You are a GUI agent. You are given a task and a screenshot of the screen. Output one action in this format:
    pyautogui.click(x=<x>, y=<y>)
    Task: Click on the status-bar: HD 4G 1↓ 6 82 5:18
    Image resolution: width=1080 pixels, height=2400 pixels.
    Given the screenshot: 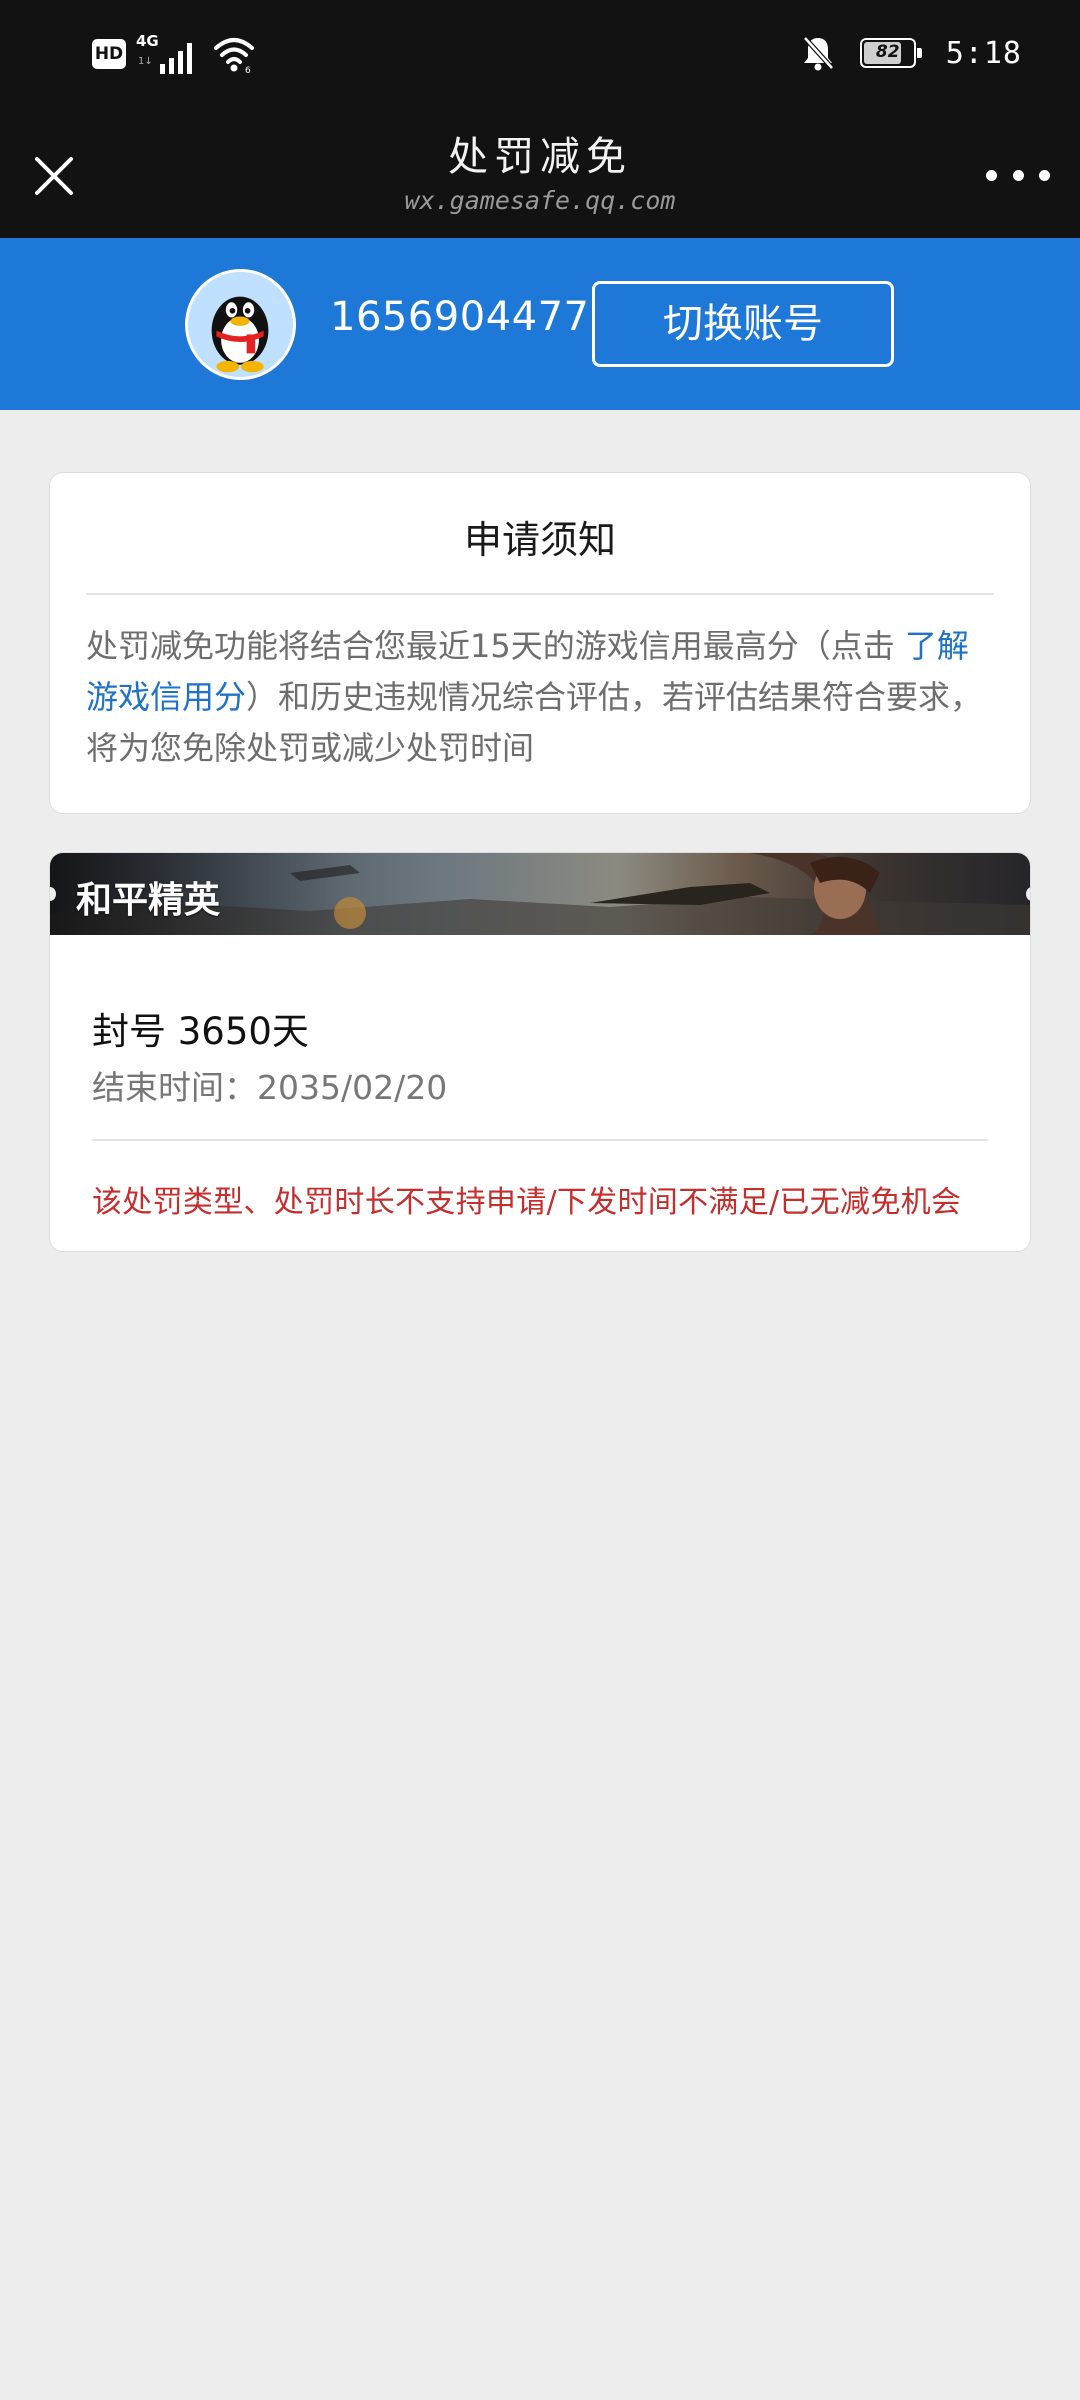 What is the action you would take?
    pyautogui.click(x=540, y=54)
    